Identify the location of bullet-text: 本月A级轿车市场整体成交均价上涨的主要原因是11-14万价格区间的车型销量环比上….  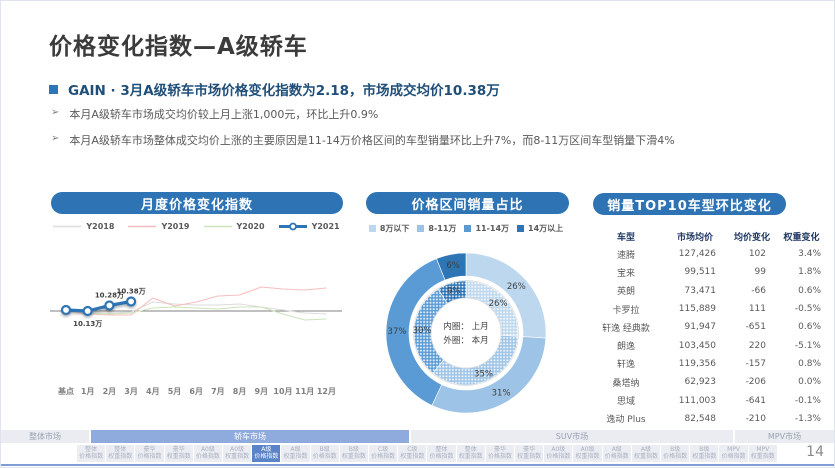
(372, 140).